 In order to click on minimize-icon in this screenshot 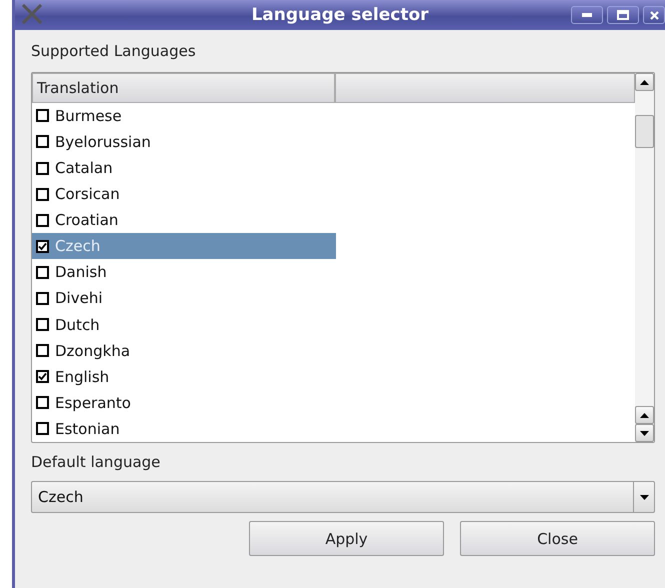, I will do `click(587, 15)`.